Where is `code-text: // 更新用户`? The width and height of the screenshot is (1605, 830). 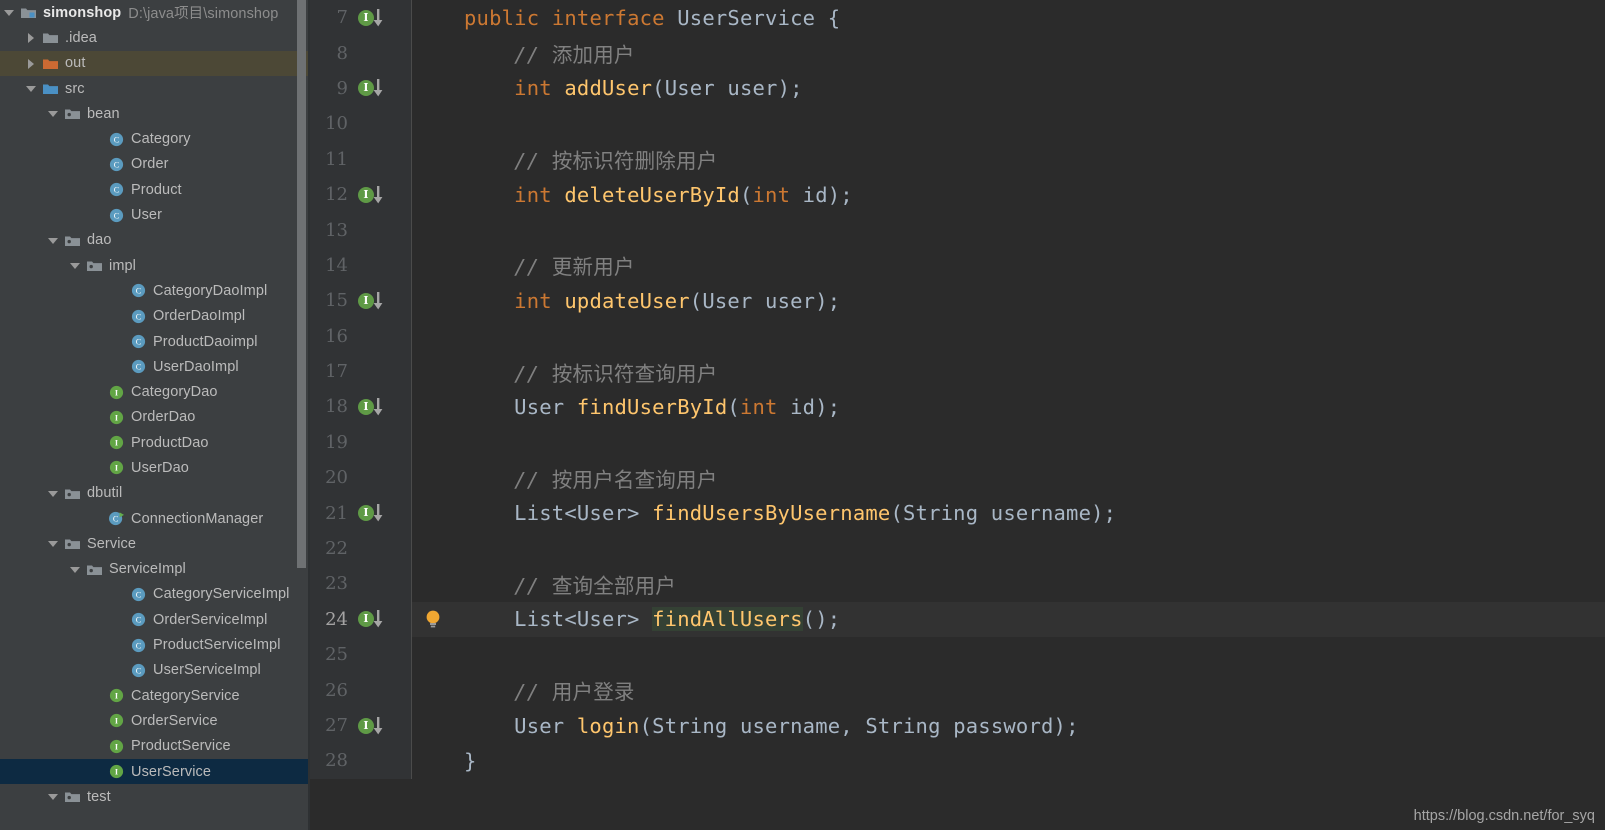
code-text: // 更新用户 is located at coordinates (1034, 265).